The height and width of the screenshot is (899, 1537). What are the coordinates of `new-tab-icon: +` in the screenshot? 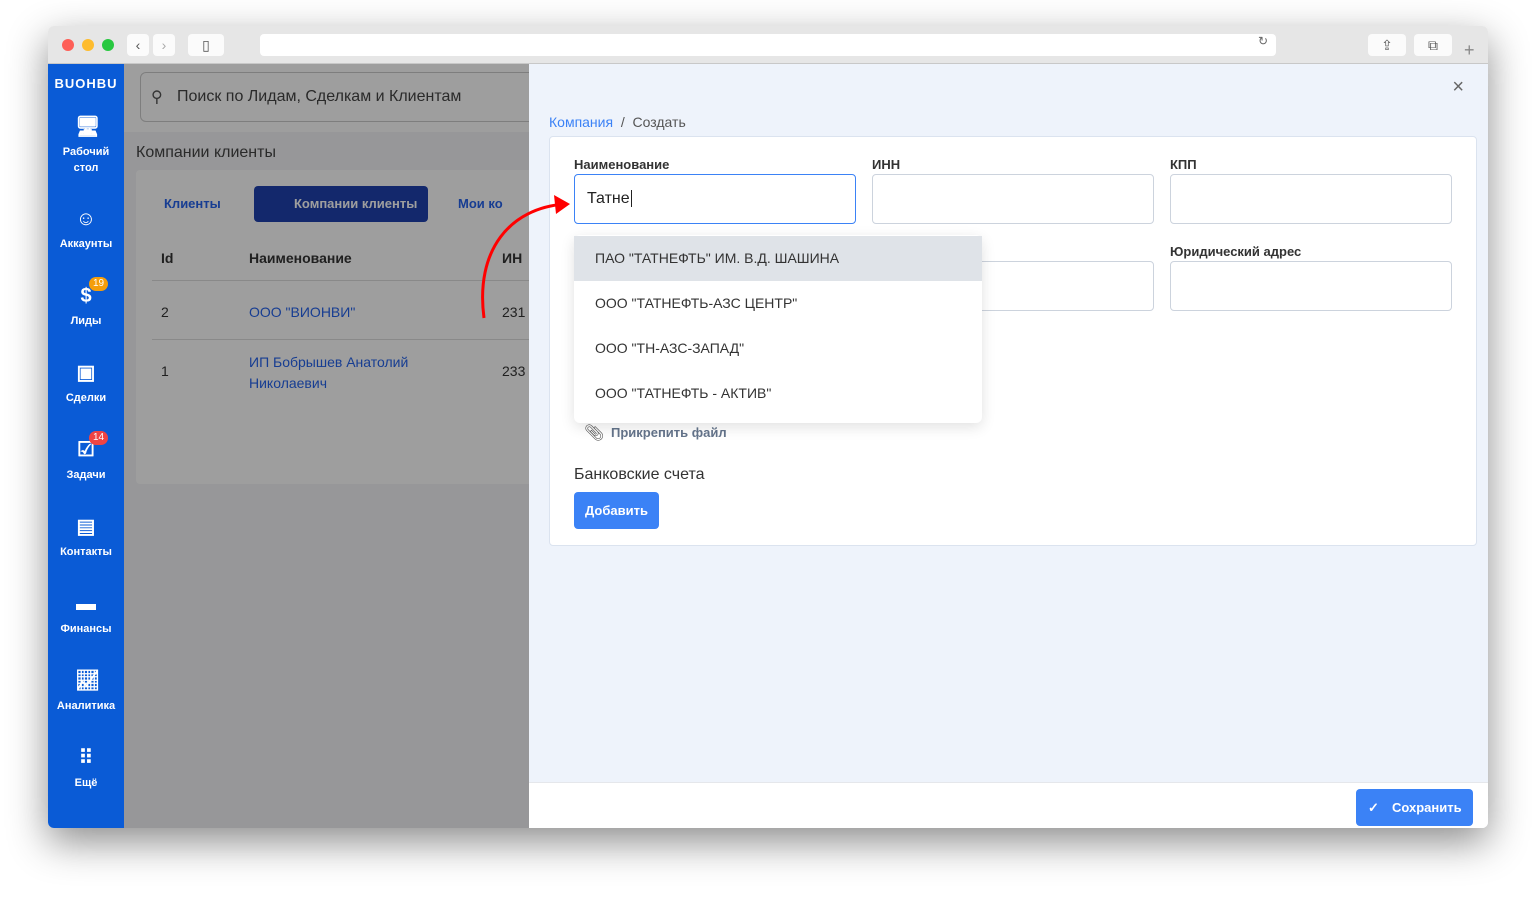 It's located at (1469, 50).